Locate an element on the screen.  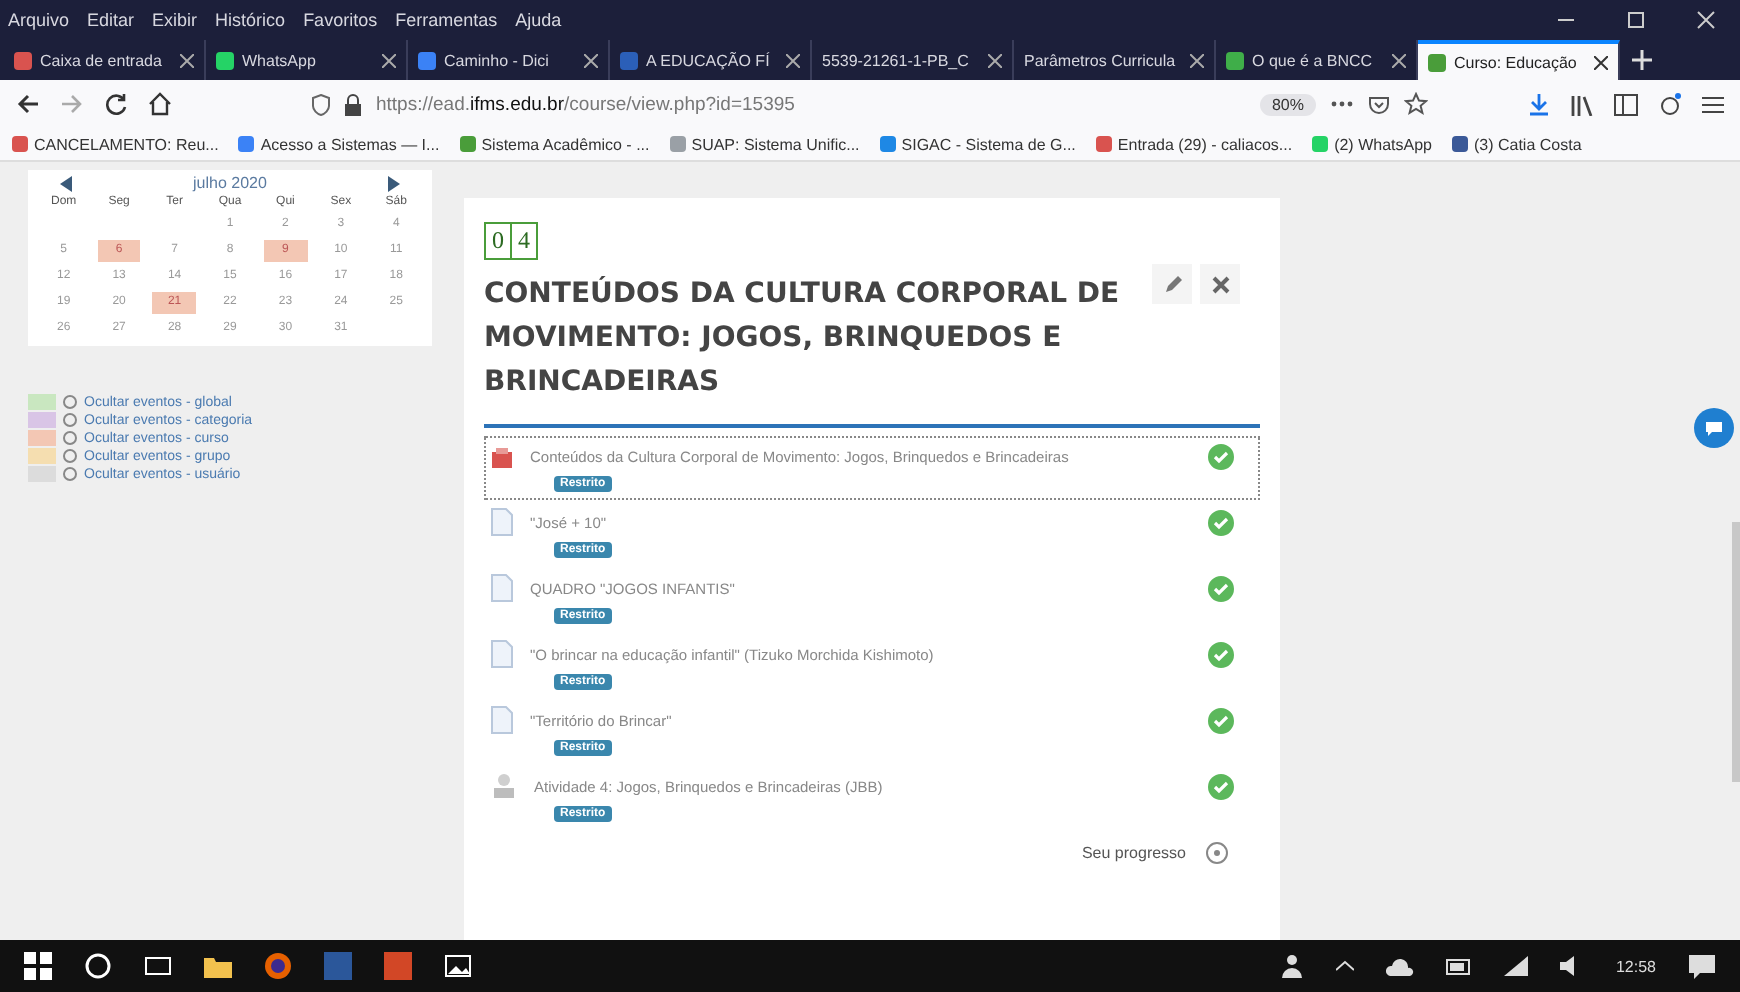
menu-icon is located at coordinates (1713, 104).